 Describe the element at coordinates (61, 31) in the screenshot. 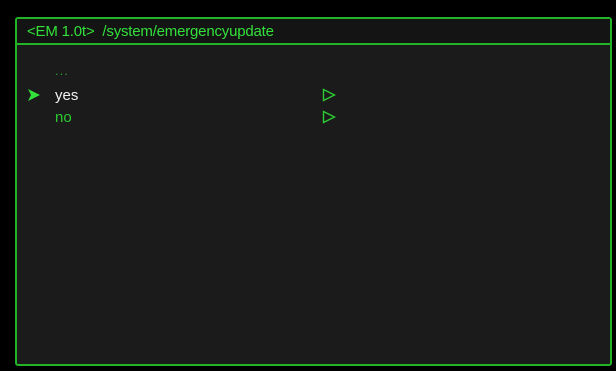

I see `version-label: <EM 1.0t>` at that location.